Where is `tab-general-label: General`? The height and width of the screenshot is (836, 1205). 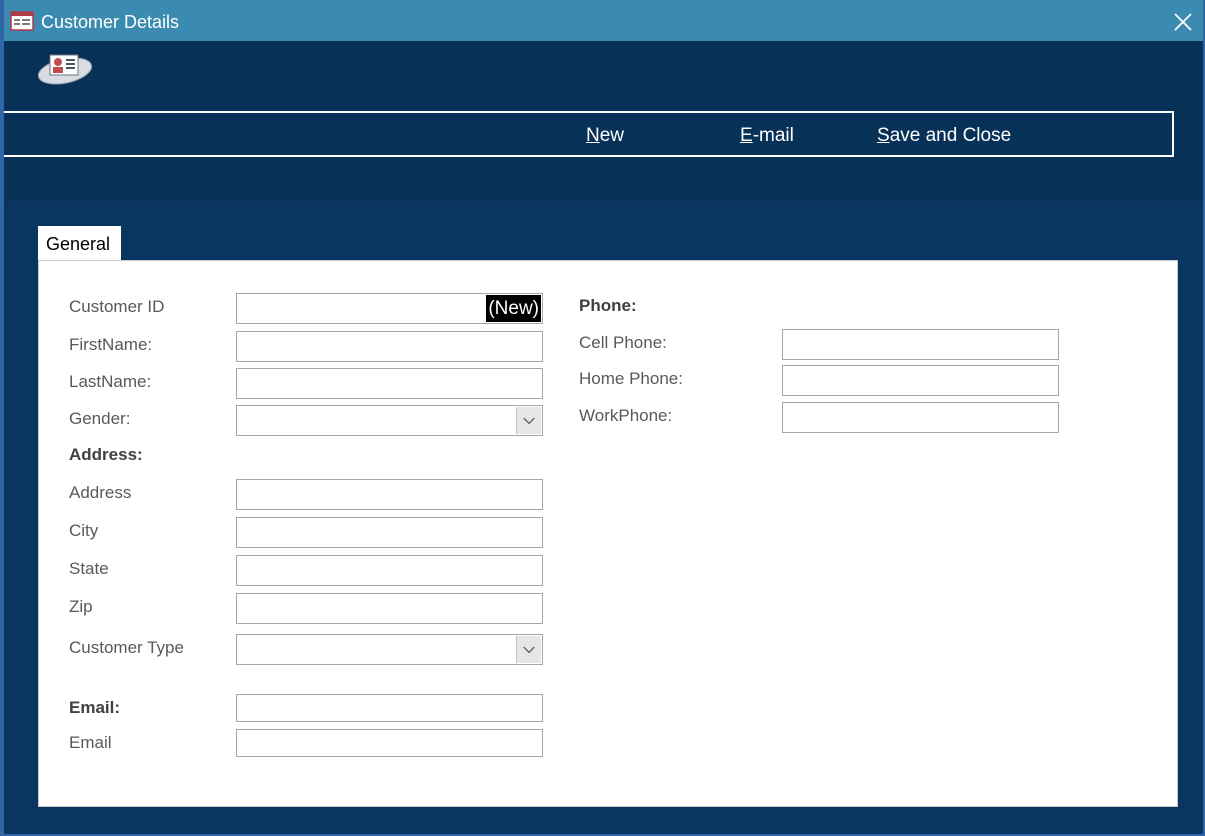 tab-general-label: General is located at coordinates (78, 244).